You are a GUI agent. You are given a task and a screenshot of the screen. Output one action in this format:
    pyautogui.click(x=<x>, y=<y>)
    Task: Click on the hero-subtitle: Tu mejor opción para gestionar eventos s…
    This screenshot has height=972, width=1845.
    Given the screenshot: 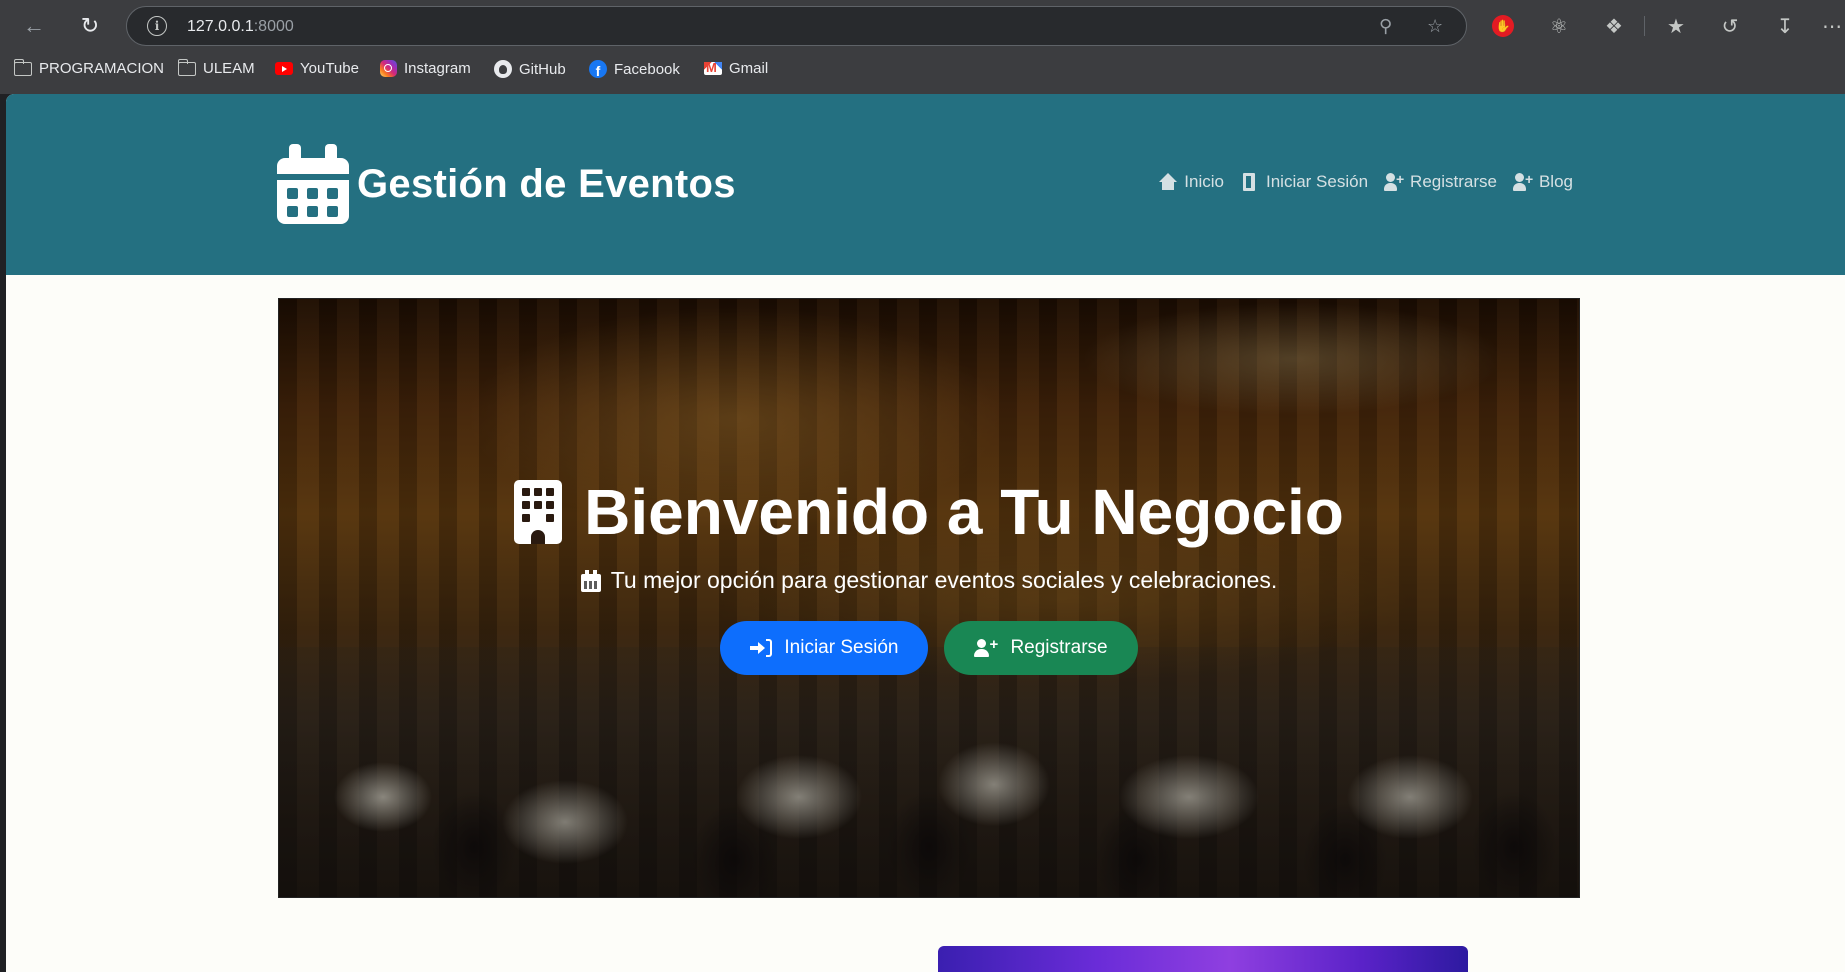 What is the action you would take?
    pyautogui.click(x=929, y=580)
    